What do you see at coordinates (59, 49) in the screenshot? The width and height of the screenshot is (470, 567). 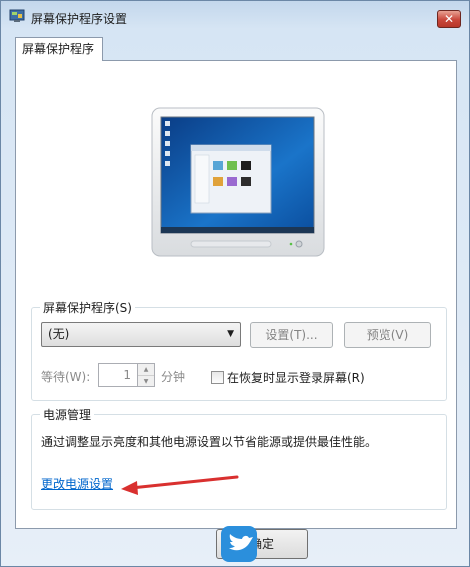 I see `tab-screensaver: 屏幕保护程序` at bounding box center [59, 49].